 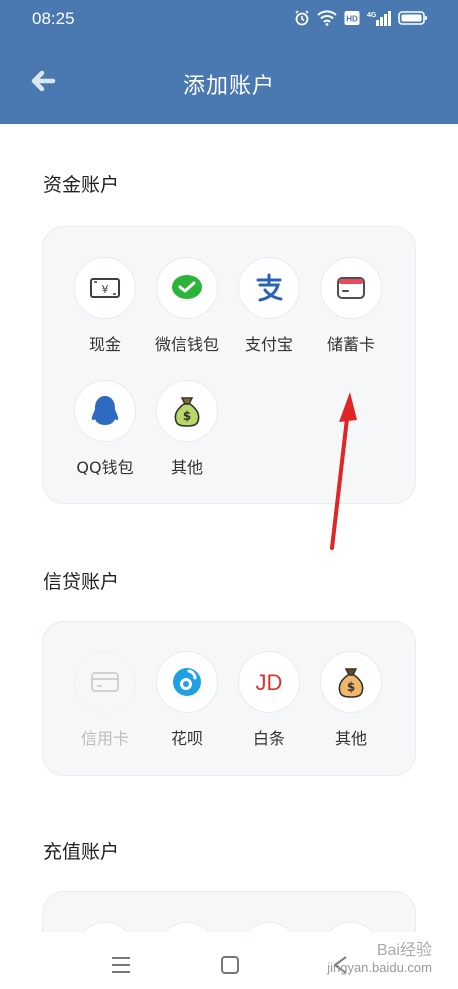 What do you see at coordinates (187, 287) in the screenshot?
I see `wechat-icon` at bounding box center [187, 287].